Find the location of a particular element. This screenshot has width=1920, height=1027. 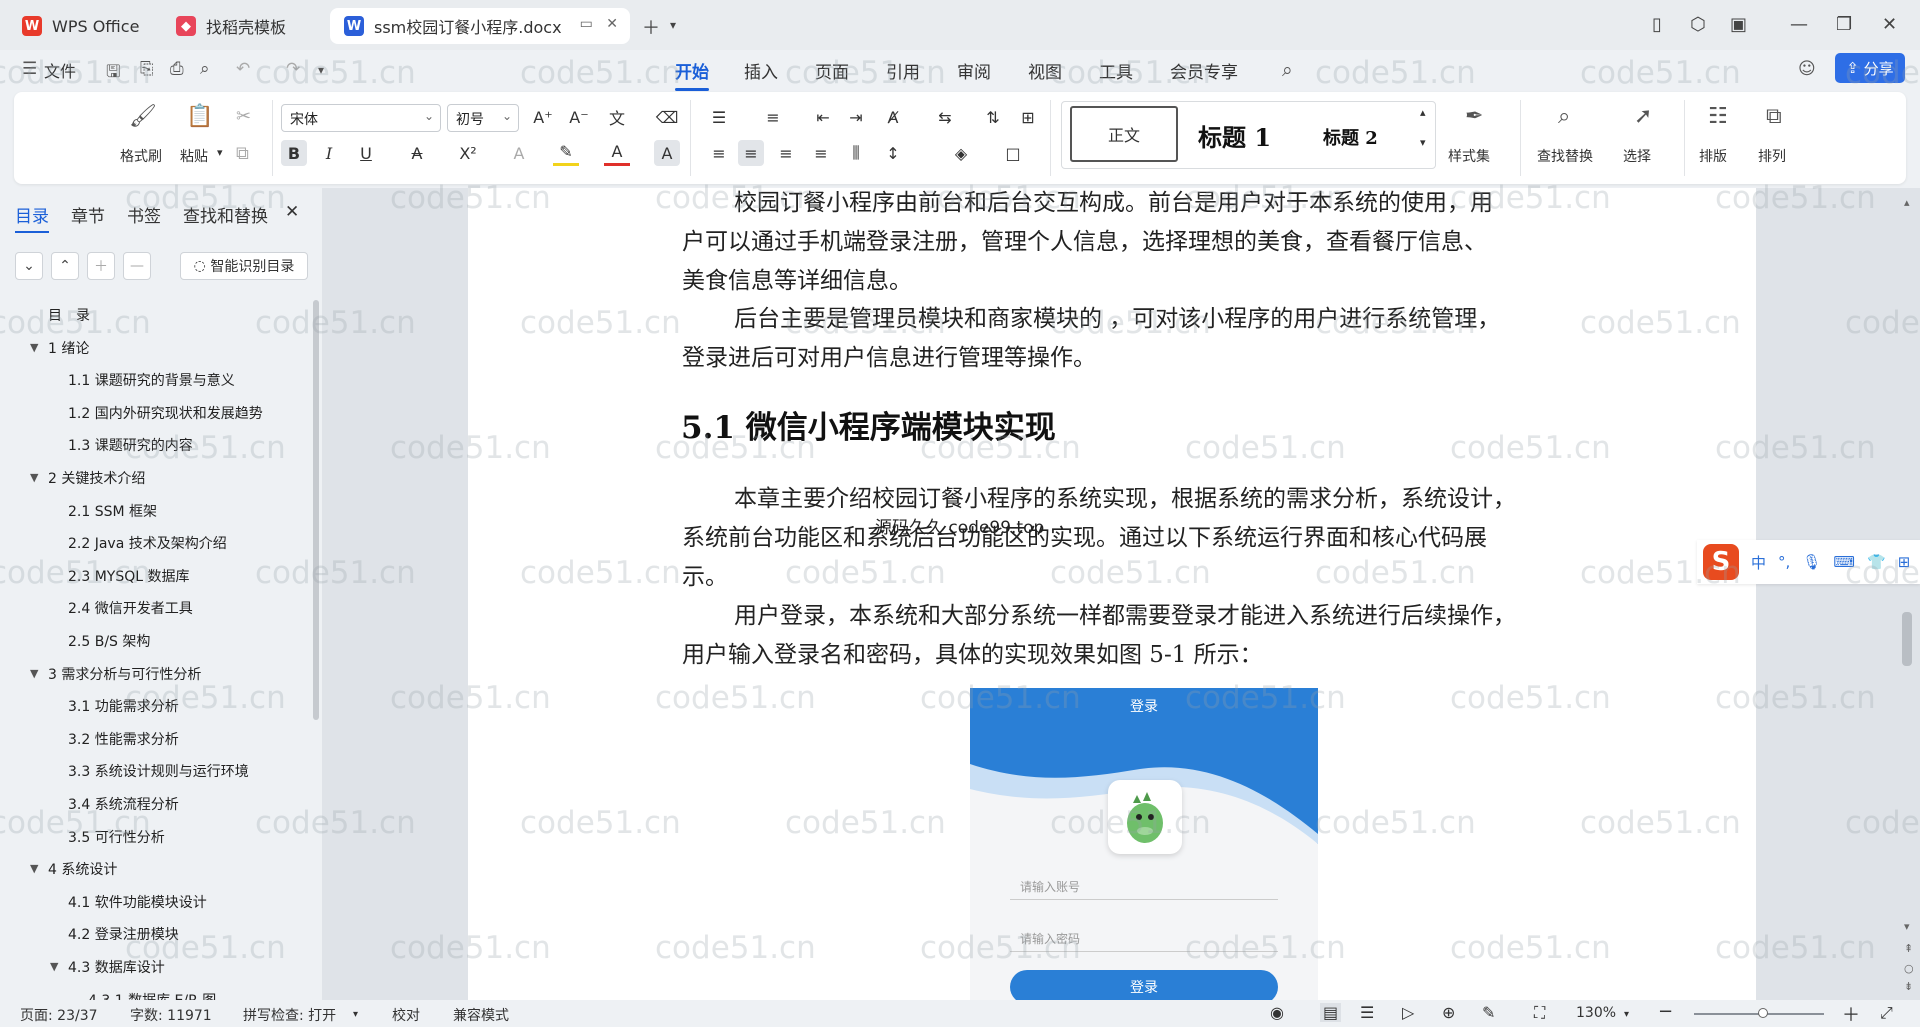

font-size-select: 初号 ⌄ is located at coordinates (483, 118).